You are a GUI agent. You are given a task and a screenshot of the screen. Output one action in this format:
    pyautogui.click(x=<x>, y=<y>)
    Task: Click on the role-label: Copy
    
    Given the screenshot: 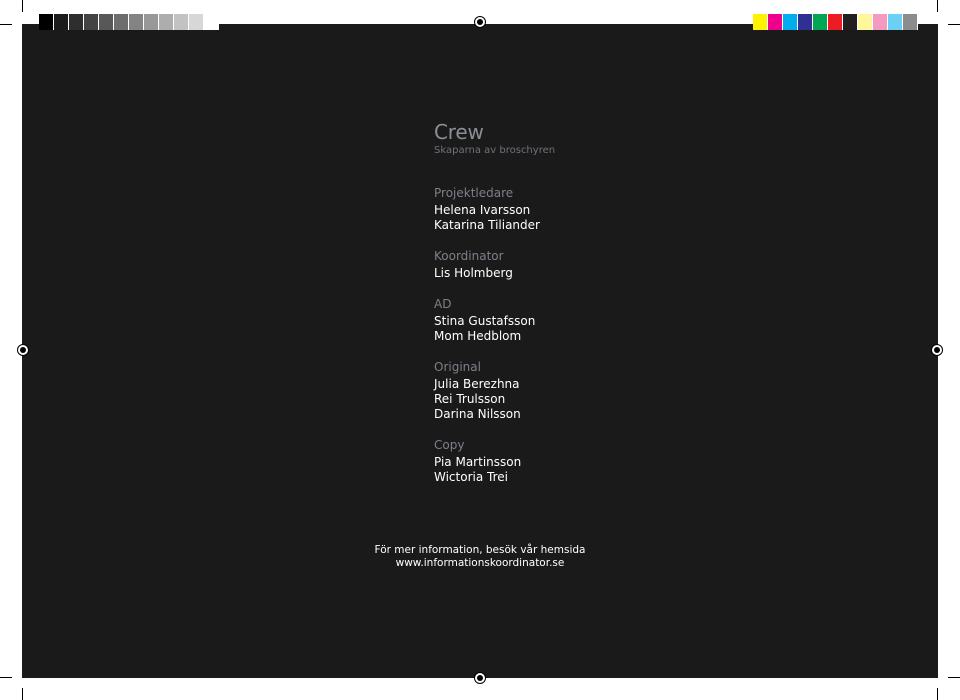 What is the action you would take?
    pyautogui.click(x=449, y=445)
    